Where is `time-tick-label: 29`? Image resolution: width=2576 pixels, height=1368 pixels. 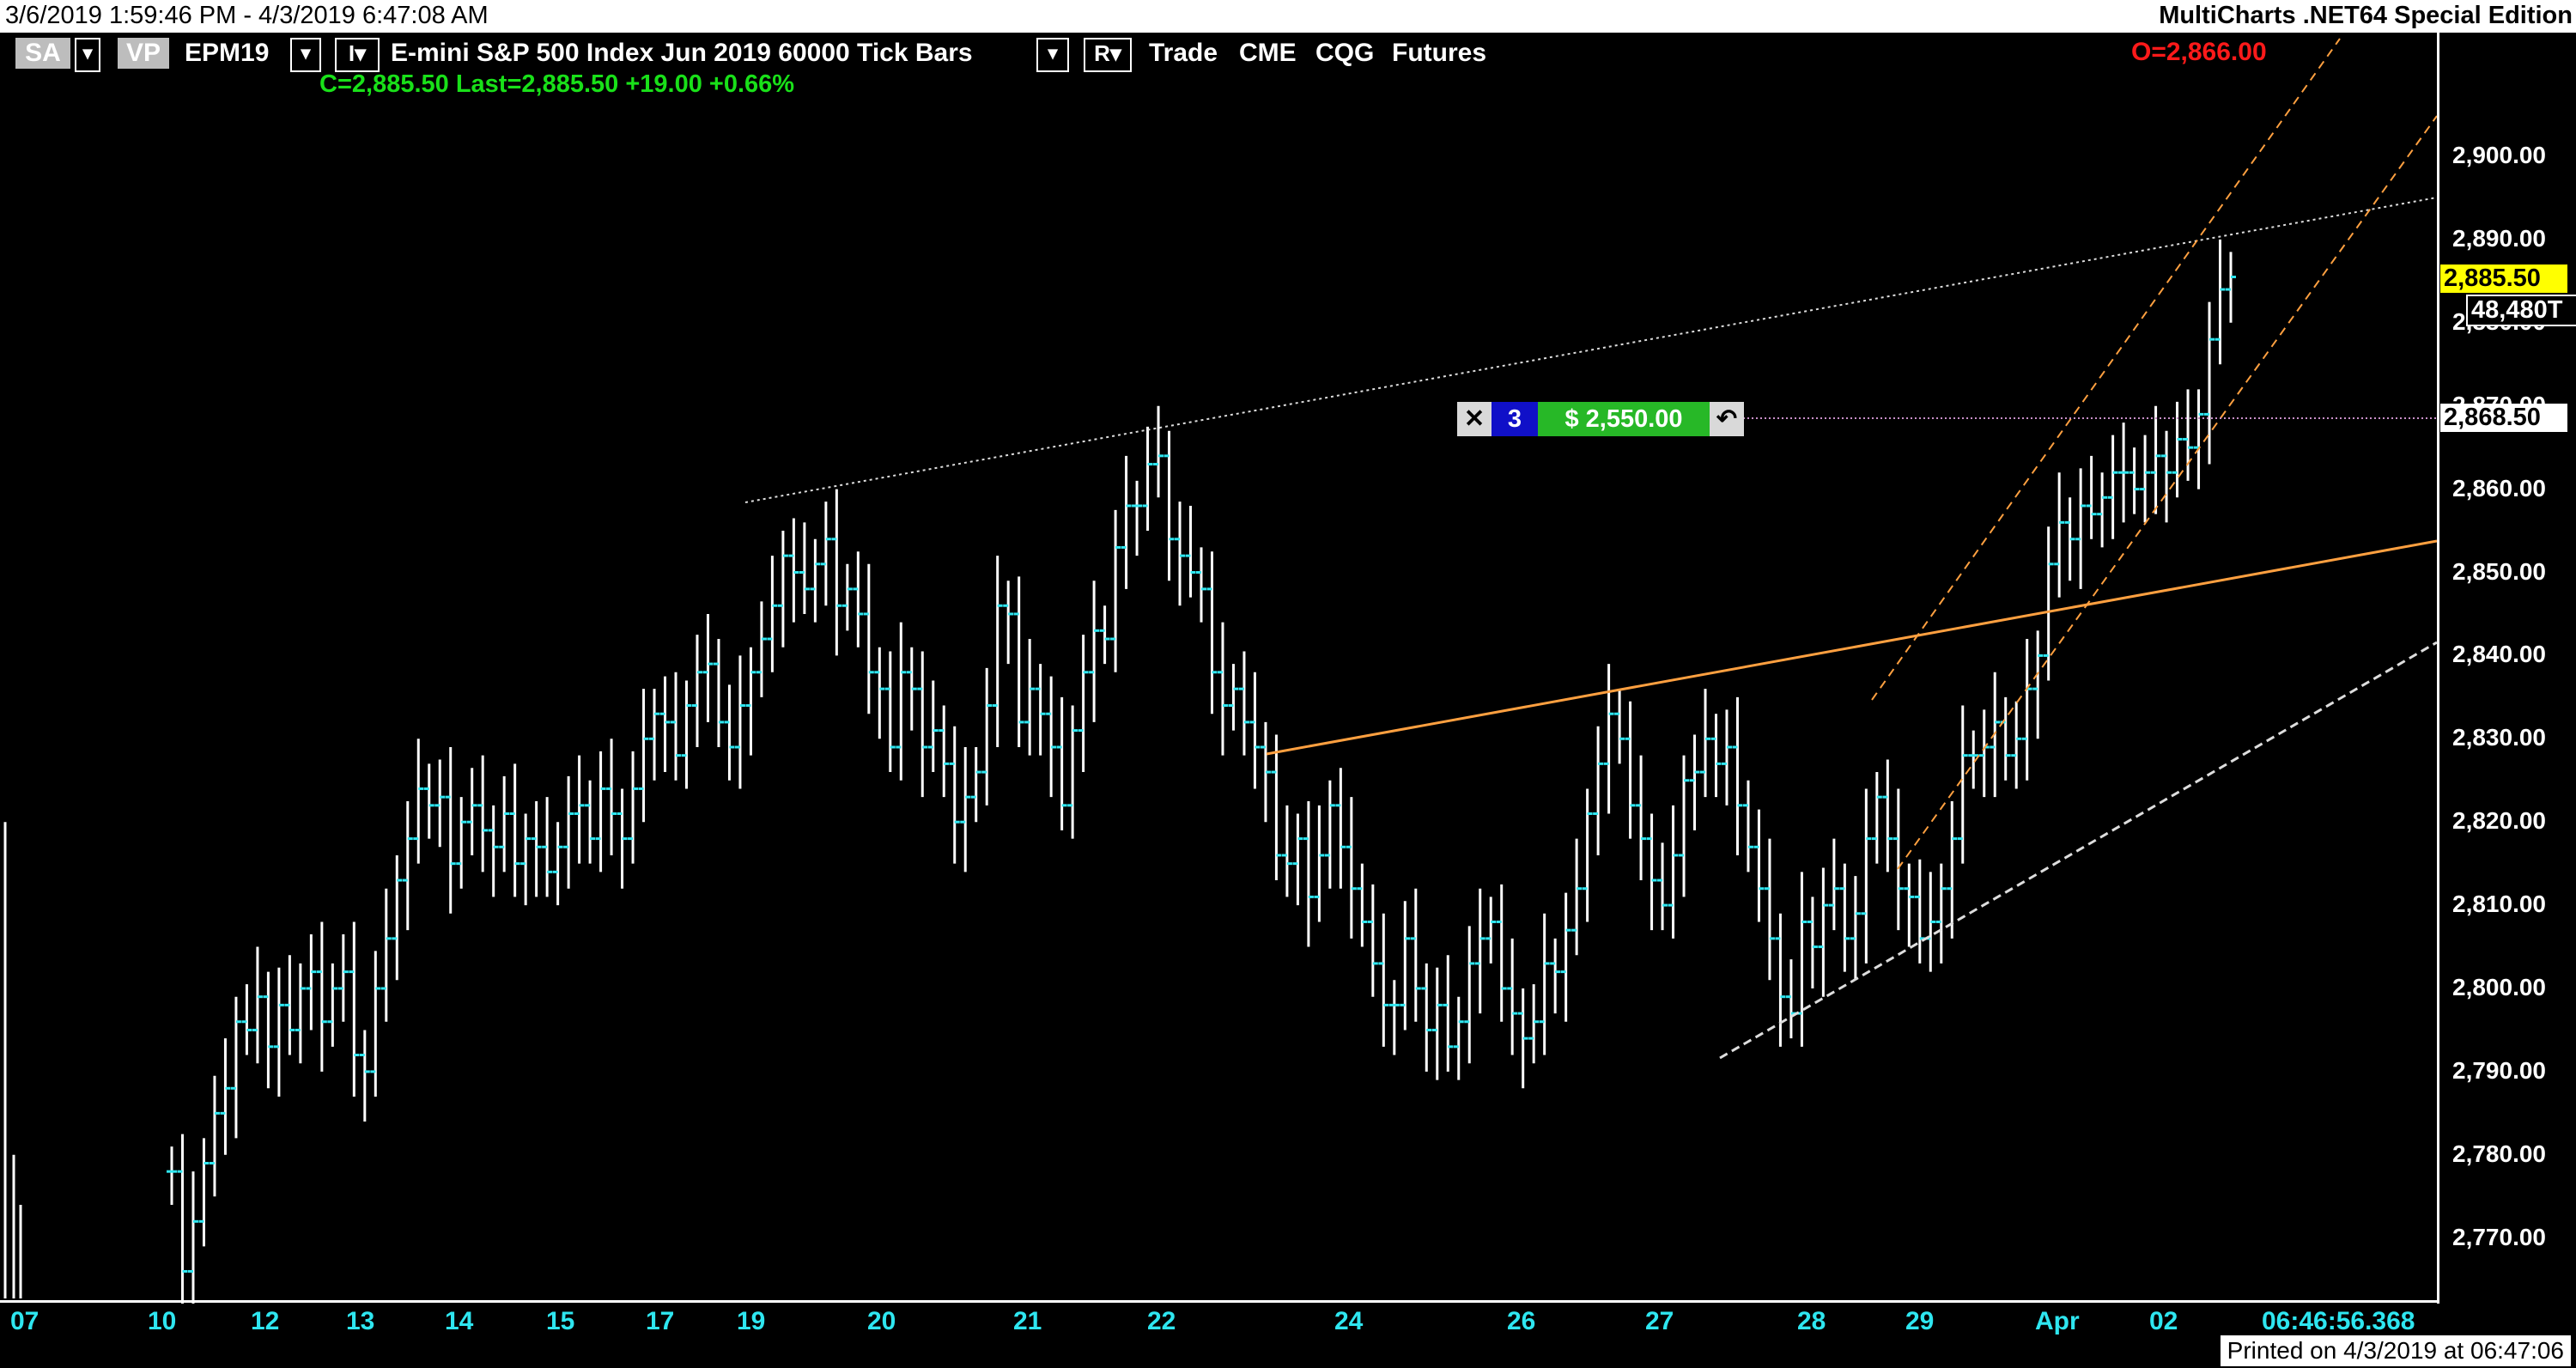 time-tick-label: 29 is located at coordinates (1920, 1321).